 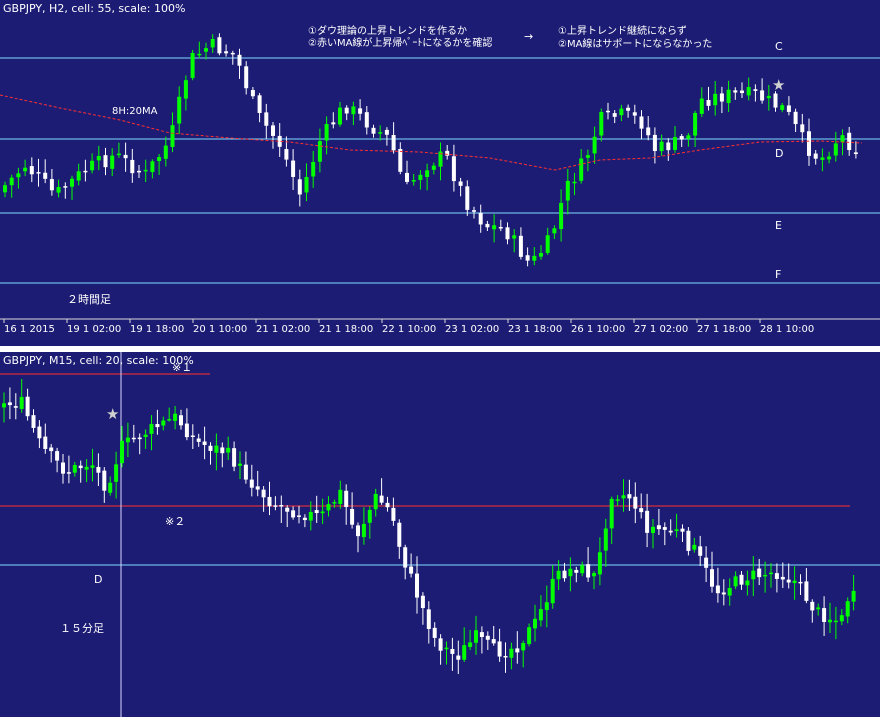 I want to click on x-tick-label: 23 1 02:00, so click(x=472, y=329).